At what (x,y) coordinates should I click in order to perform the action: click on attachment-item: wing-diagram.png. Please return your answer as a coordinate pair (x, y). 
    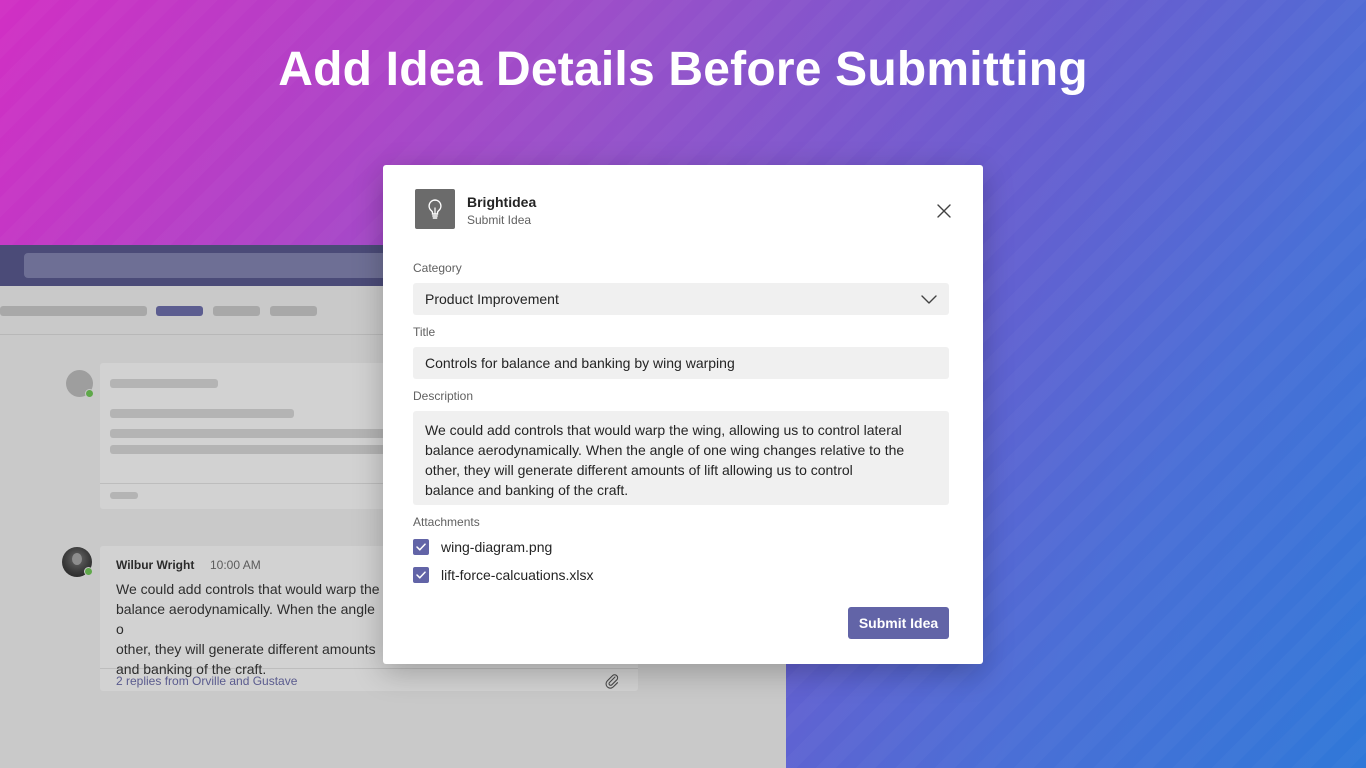
    Looking at the image, I should click on (482, 547).